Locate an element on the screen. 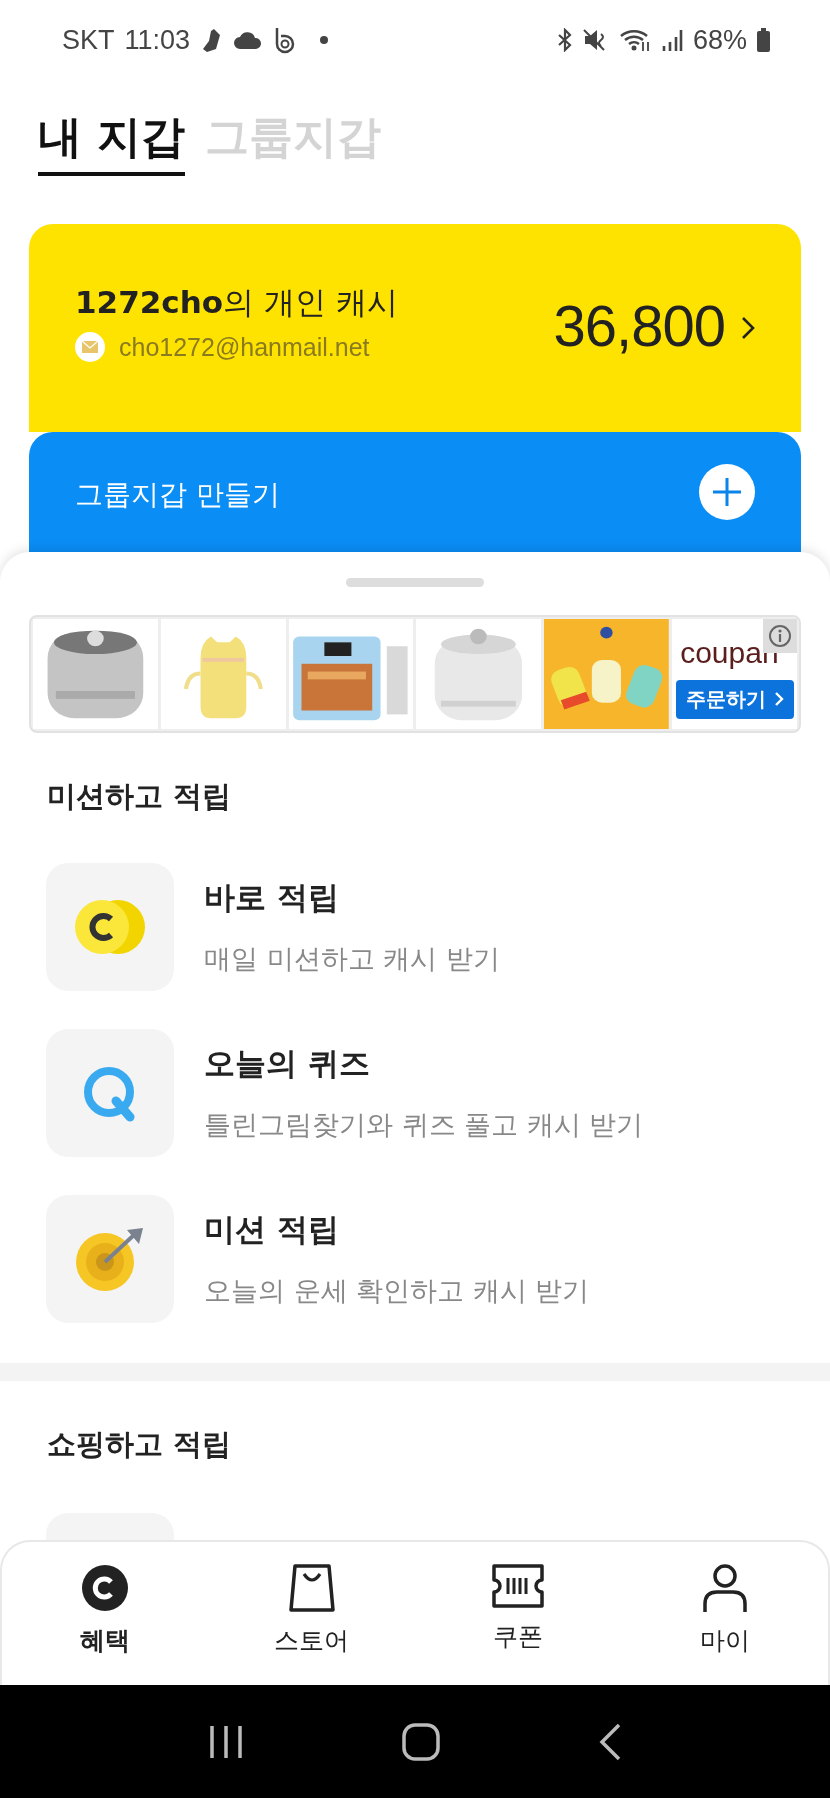 This screenshot has height=1798, width=830. nav-tab: 마이 is located at coordinates (724, 1613).